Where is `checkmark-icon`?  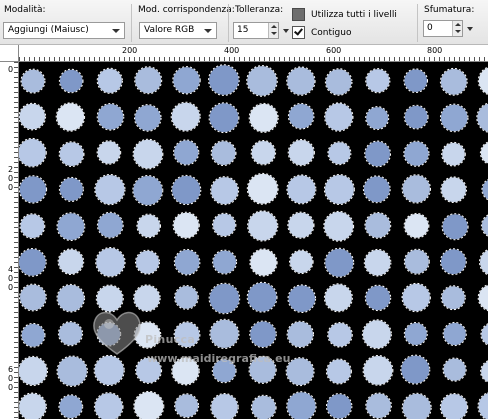
checkmark-icon is located at coordinates (298, 31).